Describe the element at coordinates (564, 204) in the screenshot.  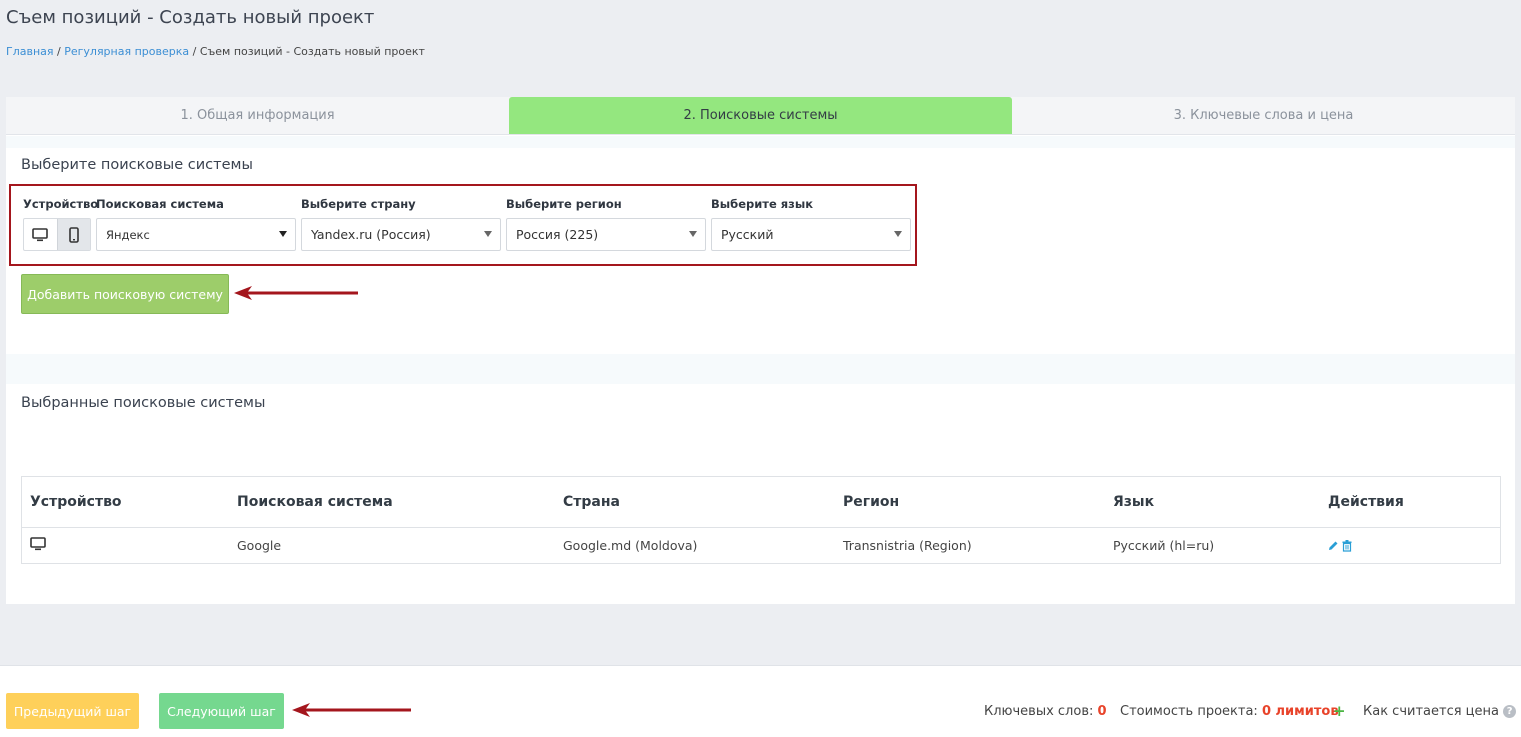
I see `region-label: Выберите регион` at that location.